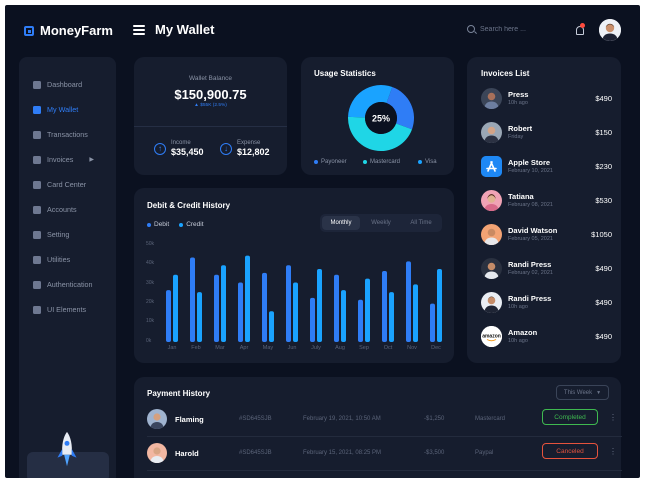 The image size is (646, 483). What do you see at coordinates (570, 417) in the screenshot?
I see `status-badge: Completed` at bounding box center [570, 417].